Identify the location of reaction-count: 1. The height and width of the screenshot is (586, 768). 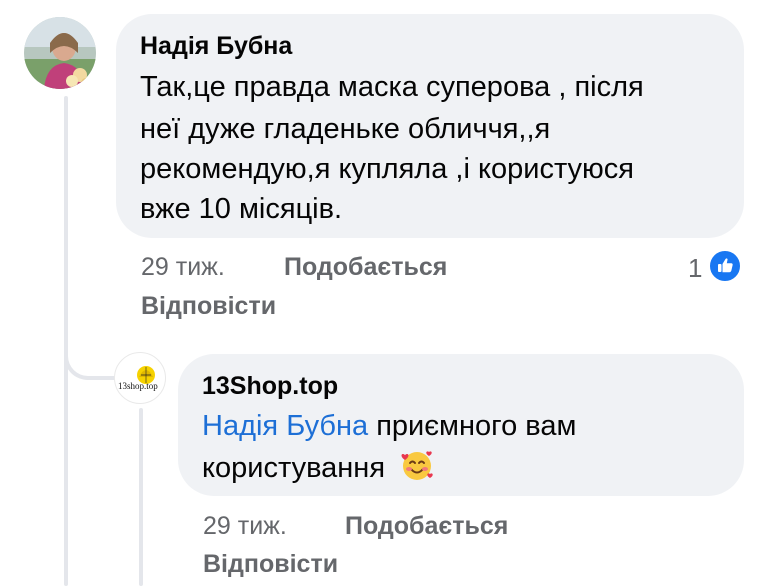
(695, 268).